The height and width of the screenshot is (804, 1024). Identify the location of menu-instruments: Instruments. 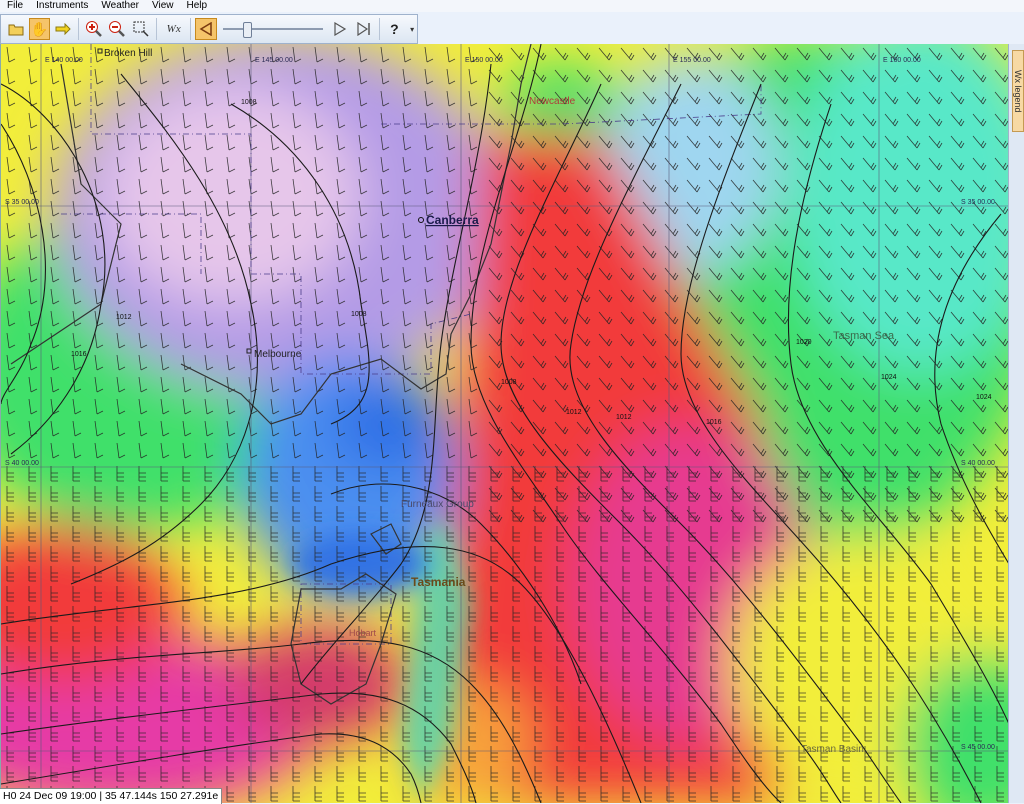
(61, 6).